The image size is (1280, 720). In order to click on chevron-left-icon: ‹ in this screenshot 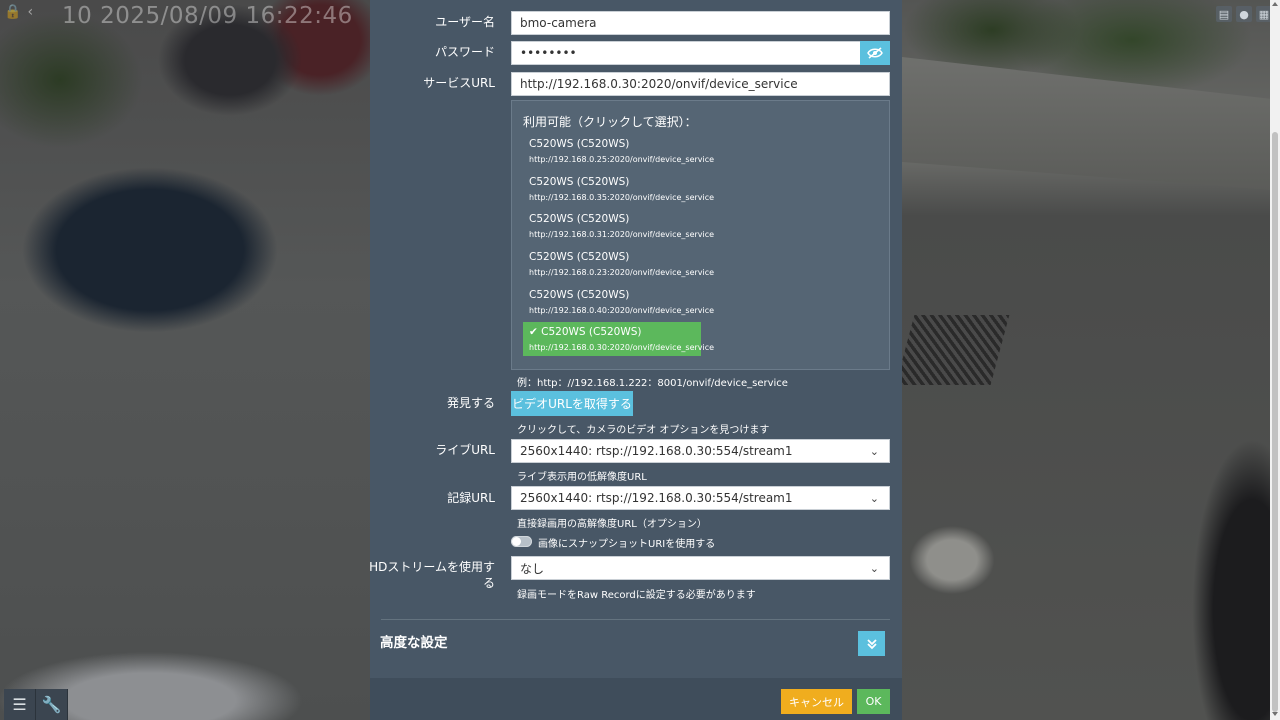, I will do `click(30, 12)`.